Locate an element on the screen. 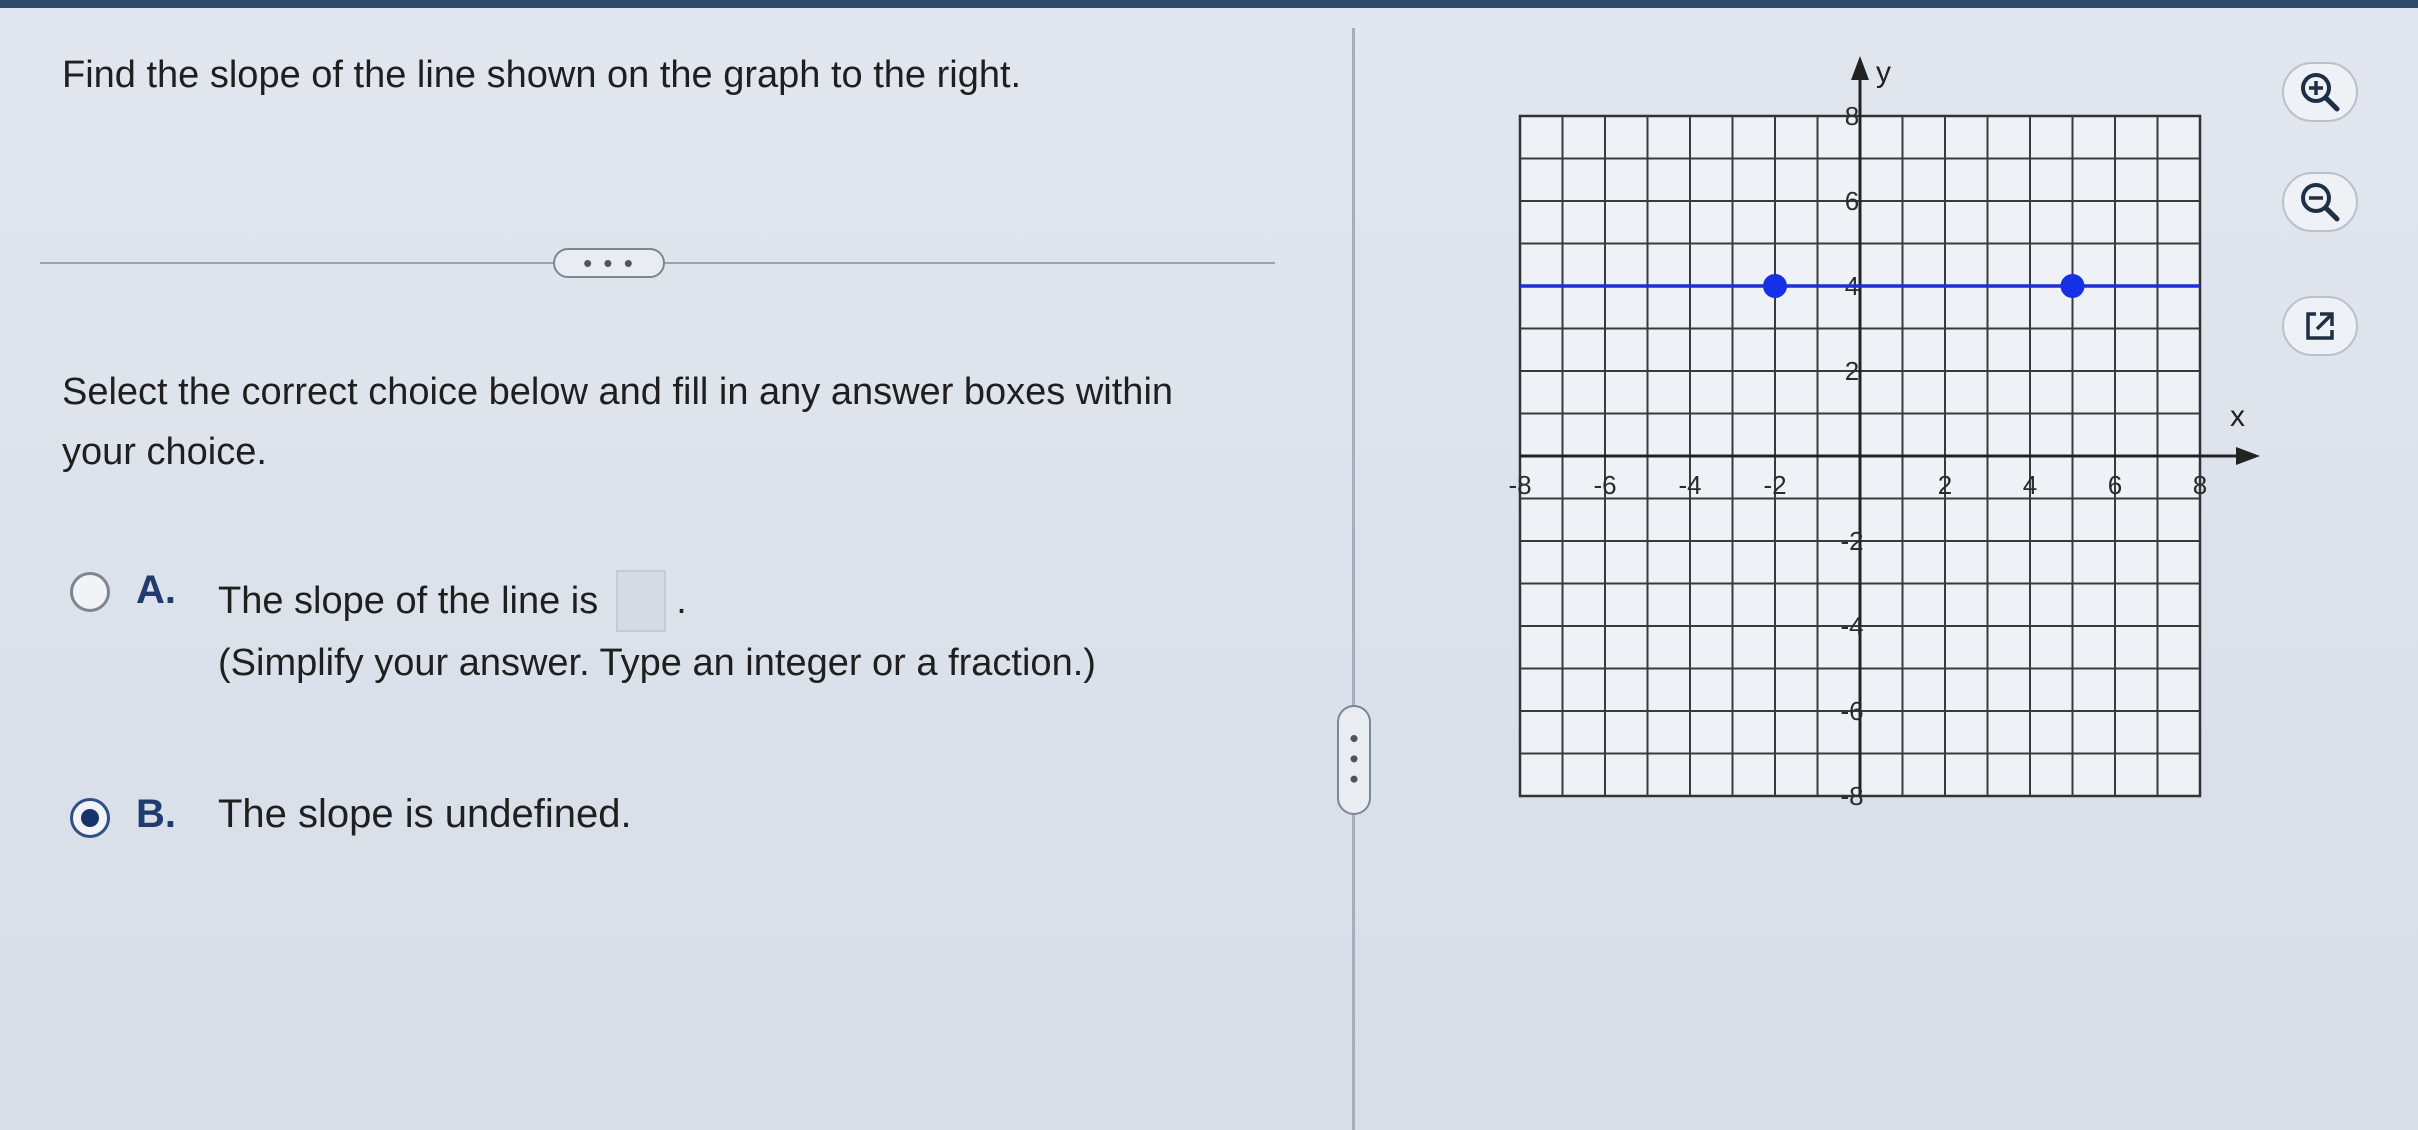  x-tick-label: -2 is located at coordinates (1774, 485).